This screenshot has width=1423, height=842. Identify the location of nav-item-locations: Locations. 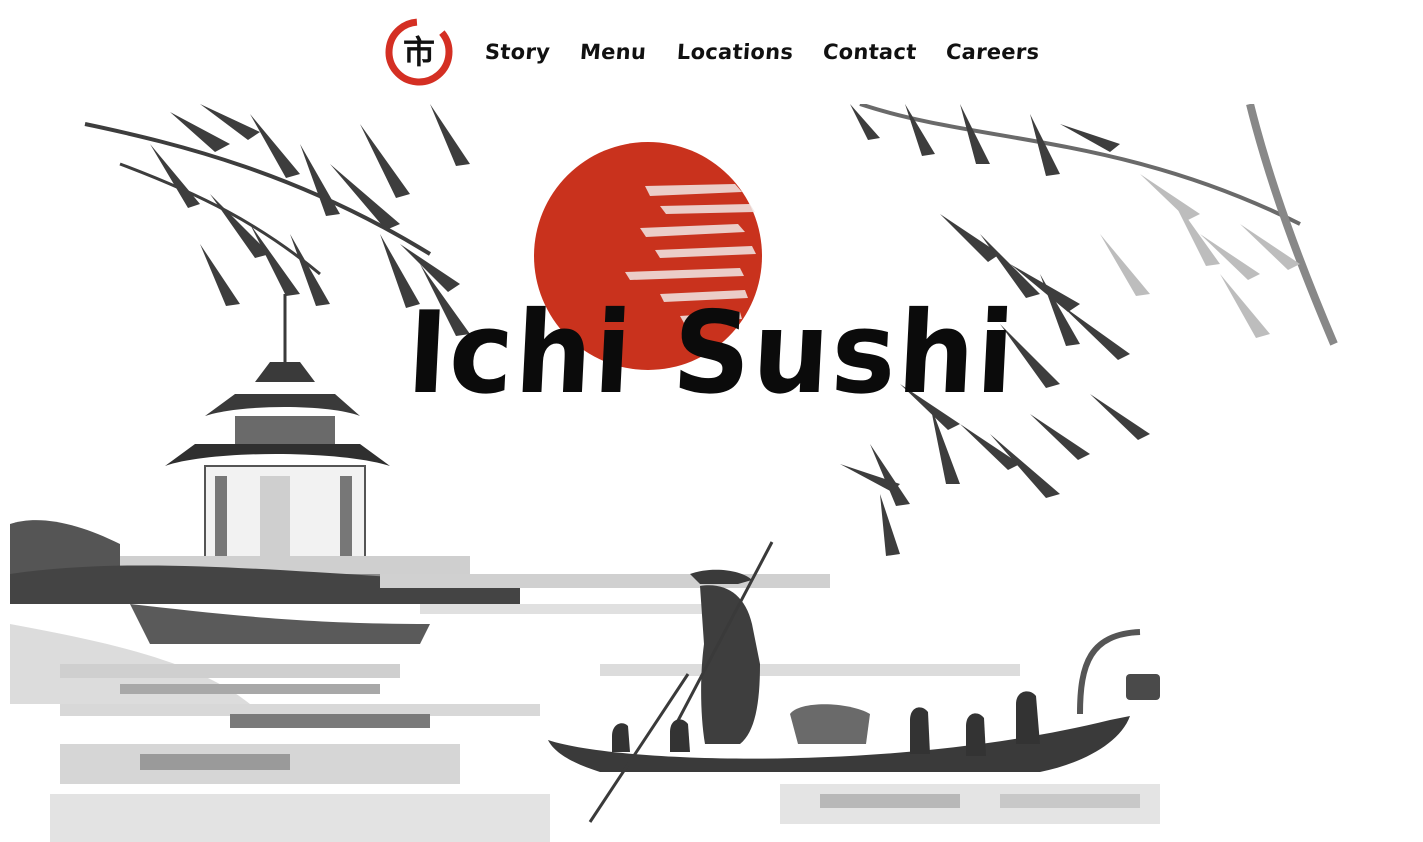
(735, 52).